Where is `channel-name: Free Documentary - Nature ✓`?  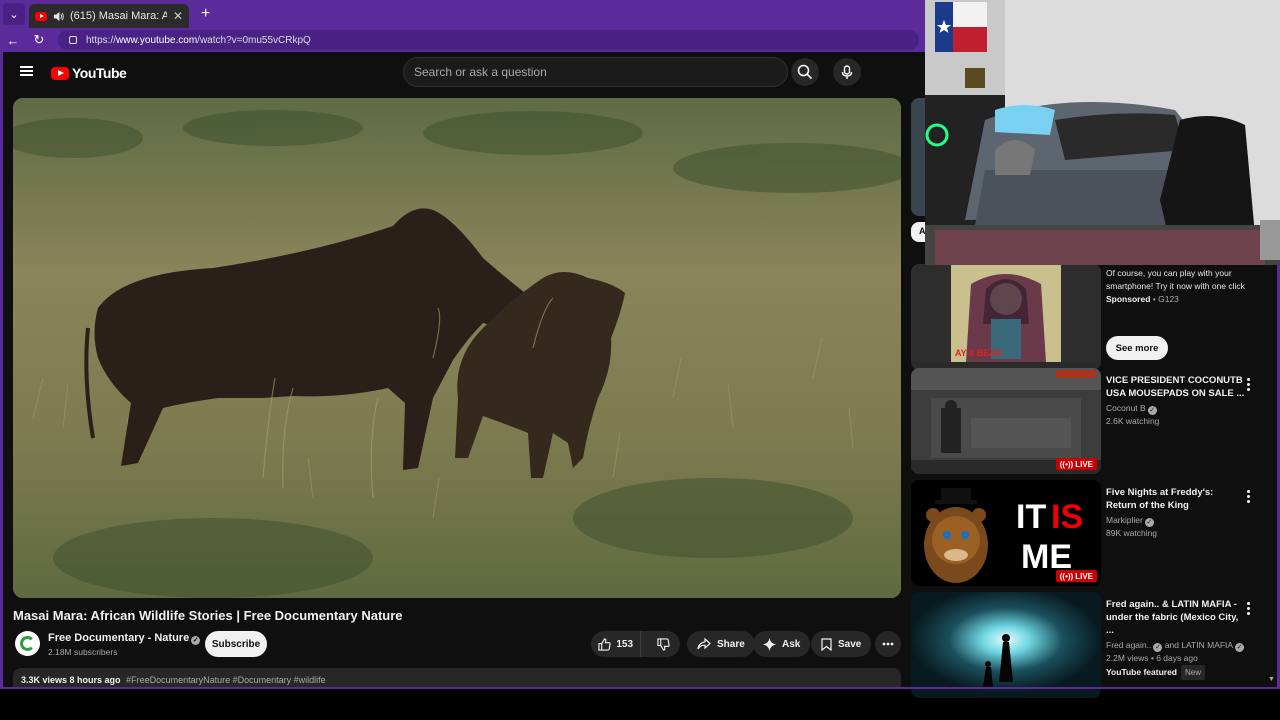
channel-name: Free Documentary - Nature ✓ is located at coordinates (124, 638).